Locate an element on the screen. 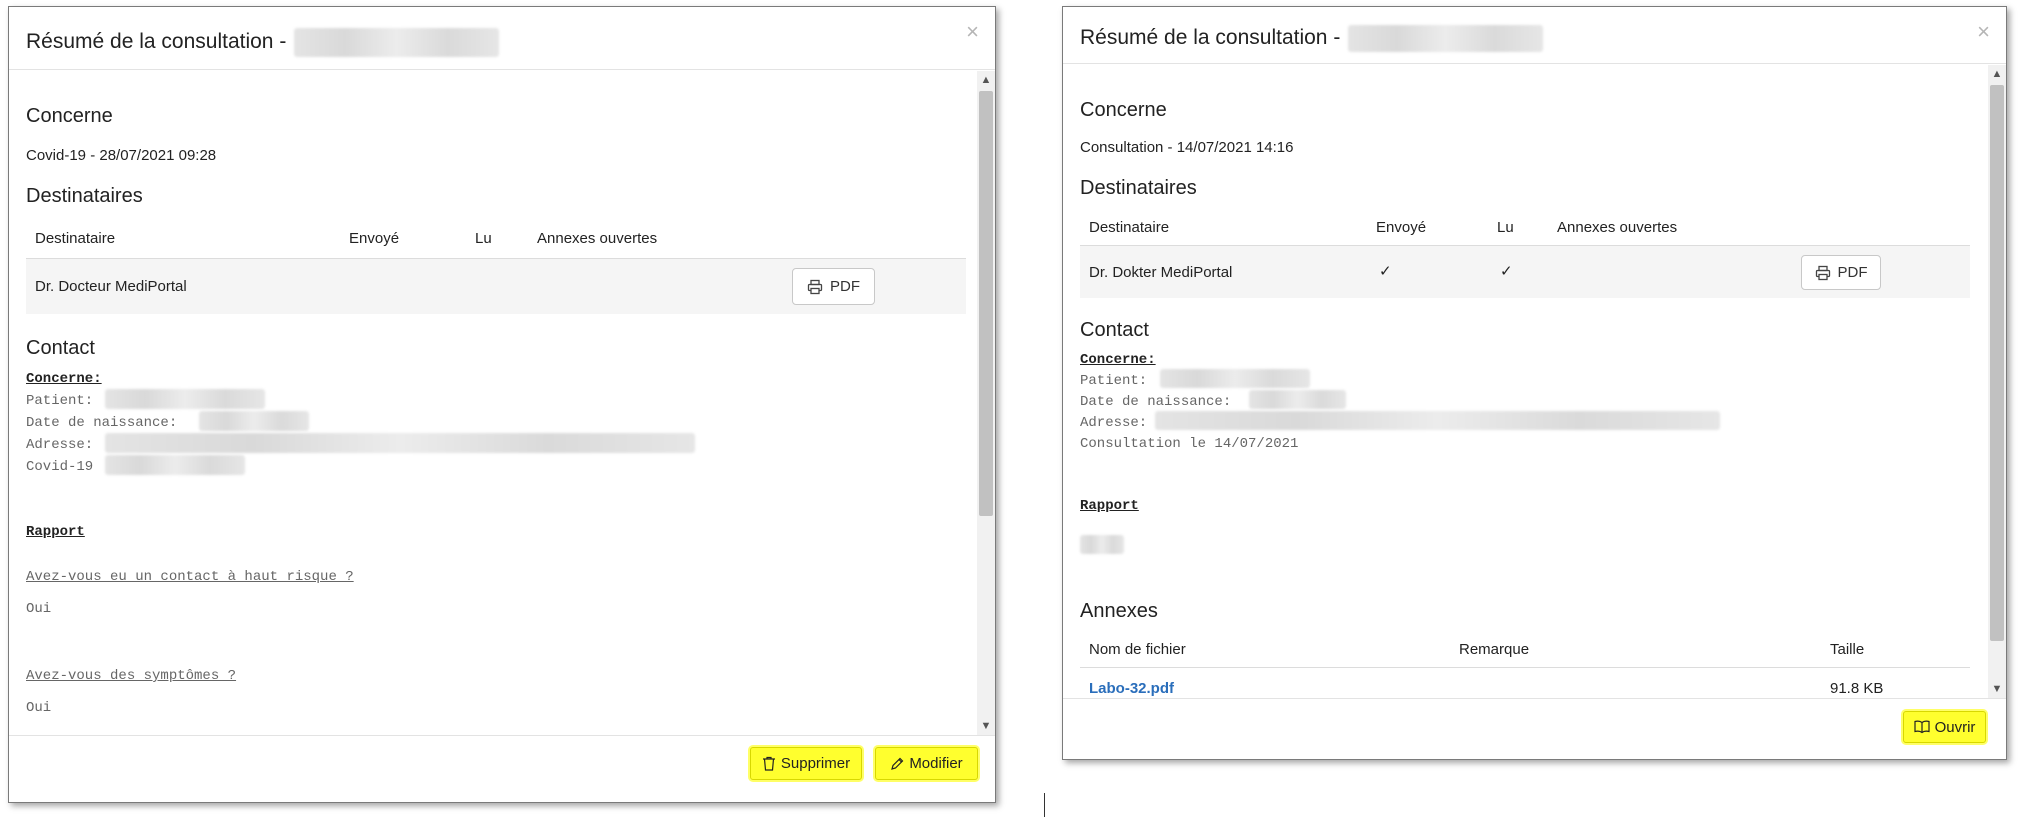 This screenshot has height=818, width=2025. consultation-date-line: Consultation le 14/07/2021 is located at coordinates (1189, 444).